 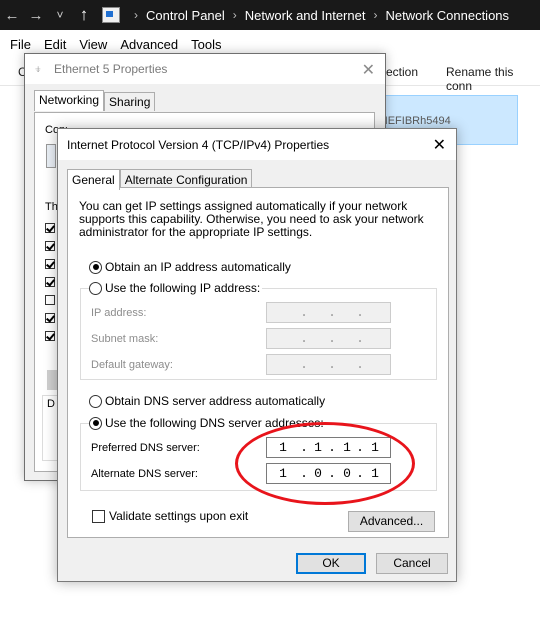 I want to click on menu-tools: Tools, so click(x=206, y=44).